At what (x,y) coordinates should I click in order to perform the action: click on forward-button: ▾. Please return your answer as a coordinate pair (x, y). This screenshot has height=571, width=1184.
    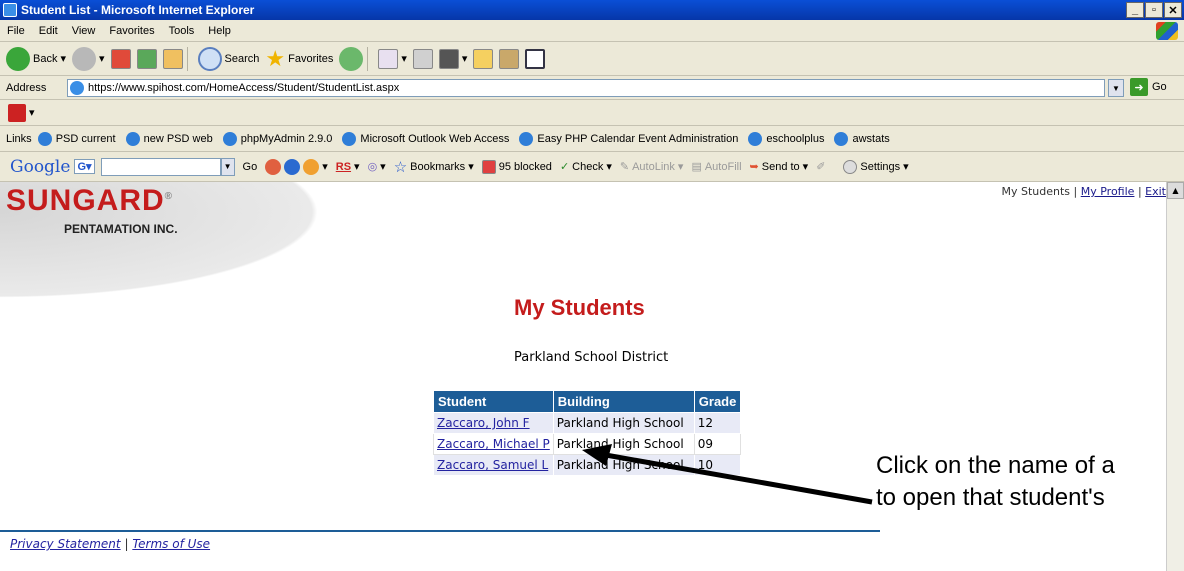
    Looking at the image, I should click on (88, 58).